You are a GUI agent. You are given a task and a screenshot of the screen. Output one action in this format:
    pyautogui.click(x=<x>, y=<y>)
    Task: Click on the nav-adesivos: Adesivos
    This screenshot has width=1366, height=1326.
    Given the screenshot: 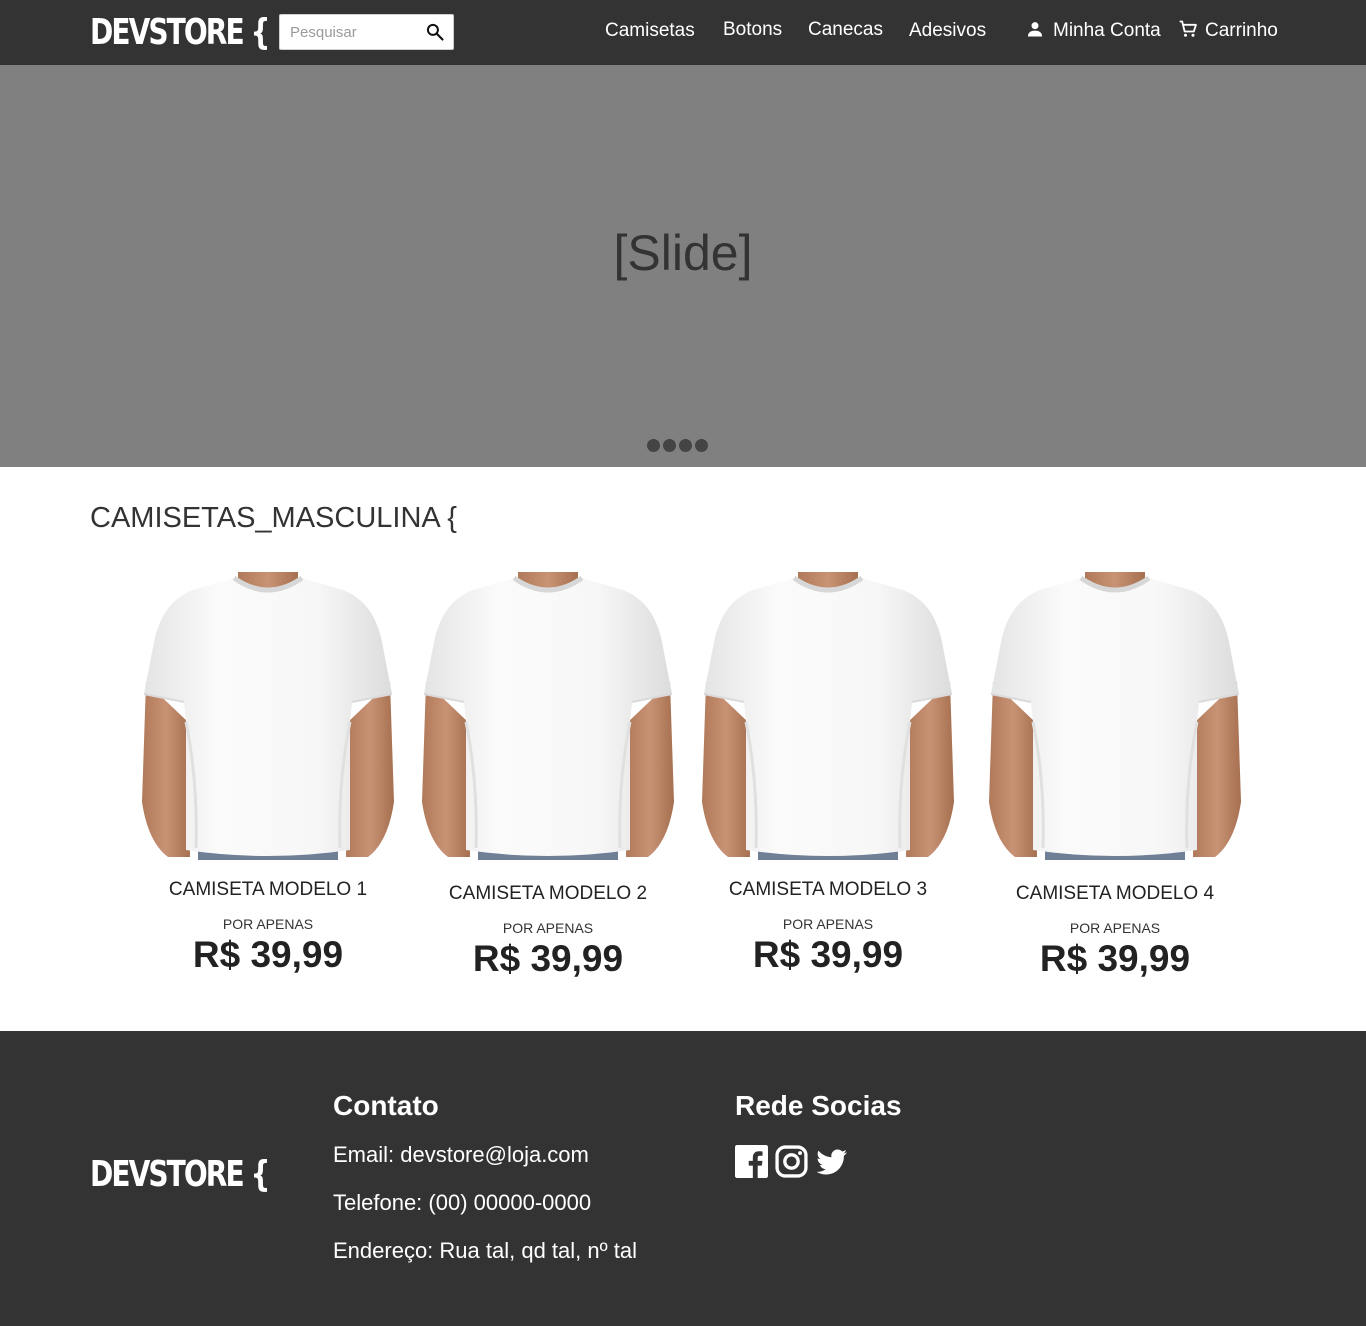 What is the action you would take?
    pyautogui.click(x=947, y=31)
    